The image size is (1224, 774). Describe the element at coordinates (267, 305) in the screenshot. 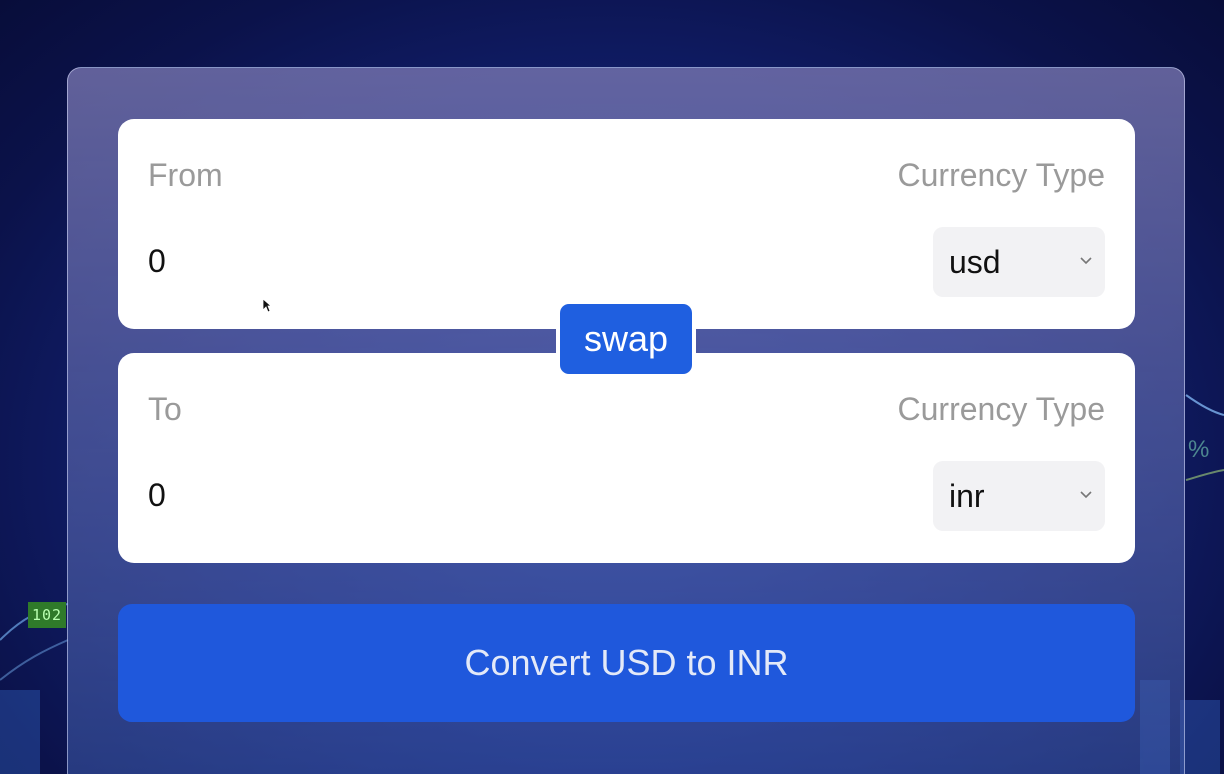

I see `mouse-cursor-icon` at that location.